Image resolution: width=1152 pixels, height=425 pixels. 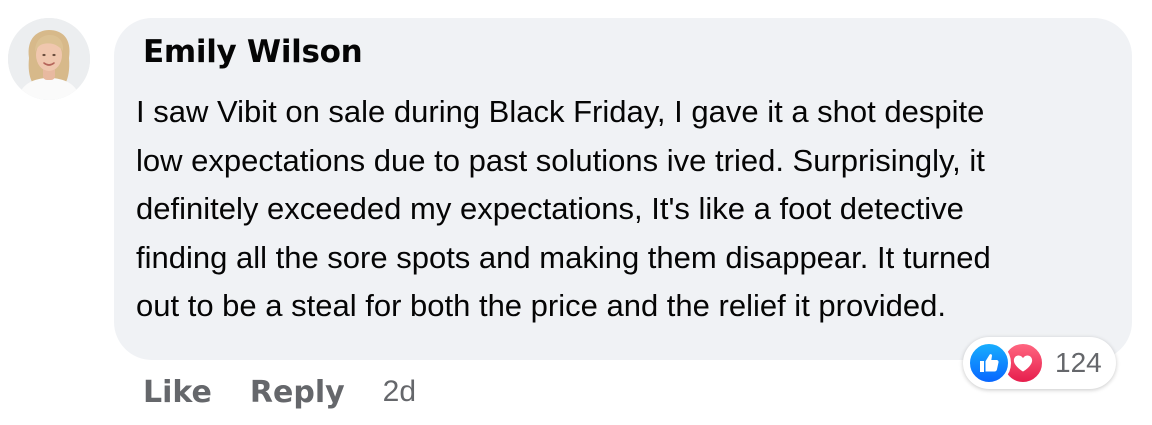 I want to click on like-icon, so click(x=989, y=363).